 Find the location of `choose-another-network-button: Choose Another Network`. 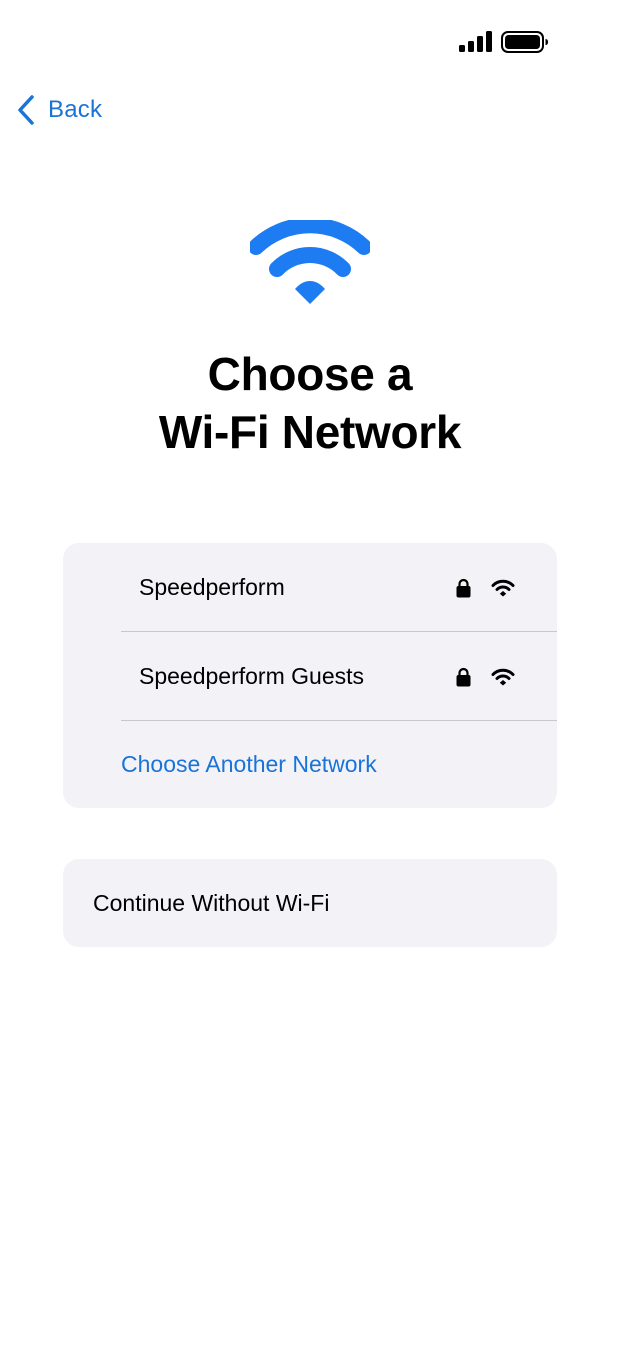

choose-another-network-button: Choose Another Network is located at coordinates (339, 764).